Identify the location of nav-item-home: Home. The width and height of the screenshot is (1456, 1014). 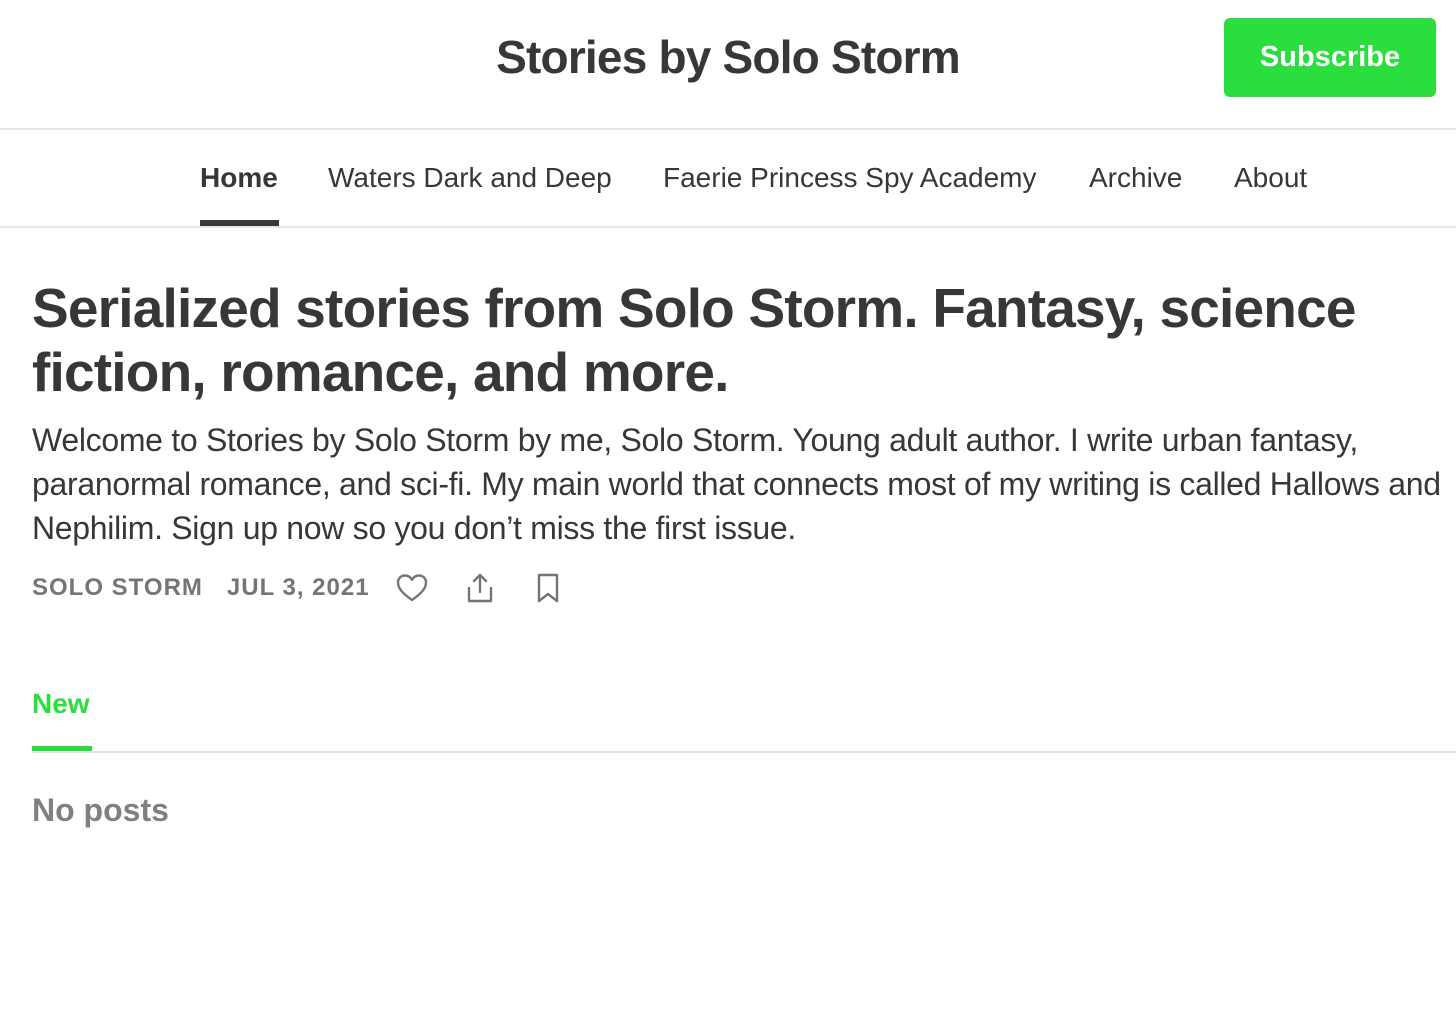
(239, 178).